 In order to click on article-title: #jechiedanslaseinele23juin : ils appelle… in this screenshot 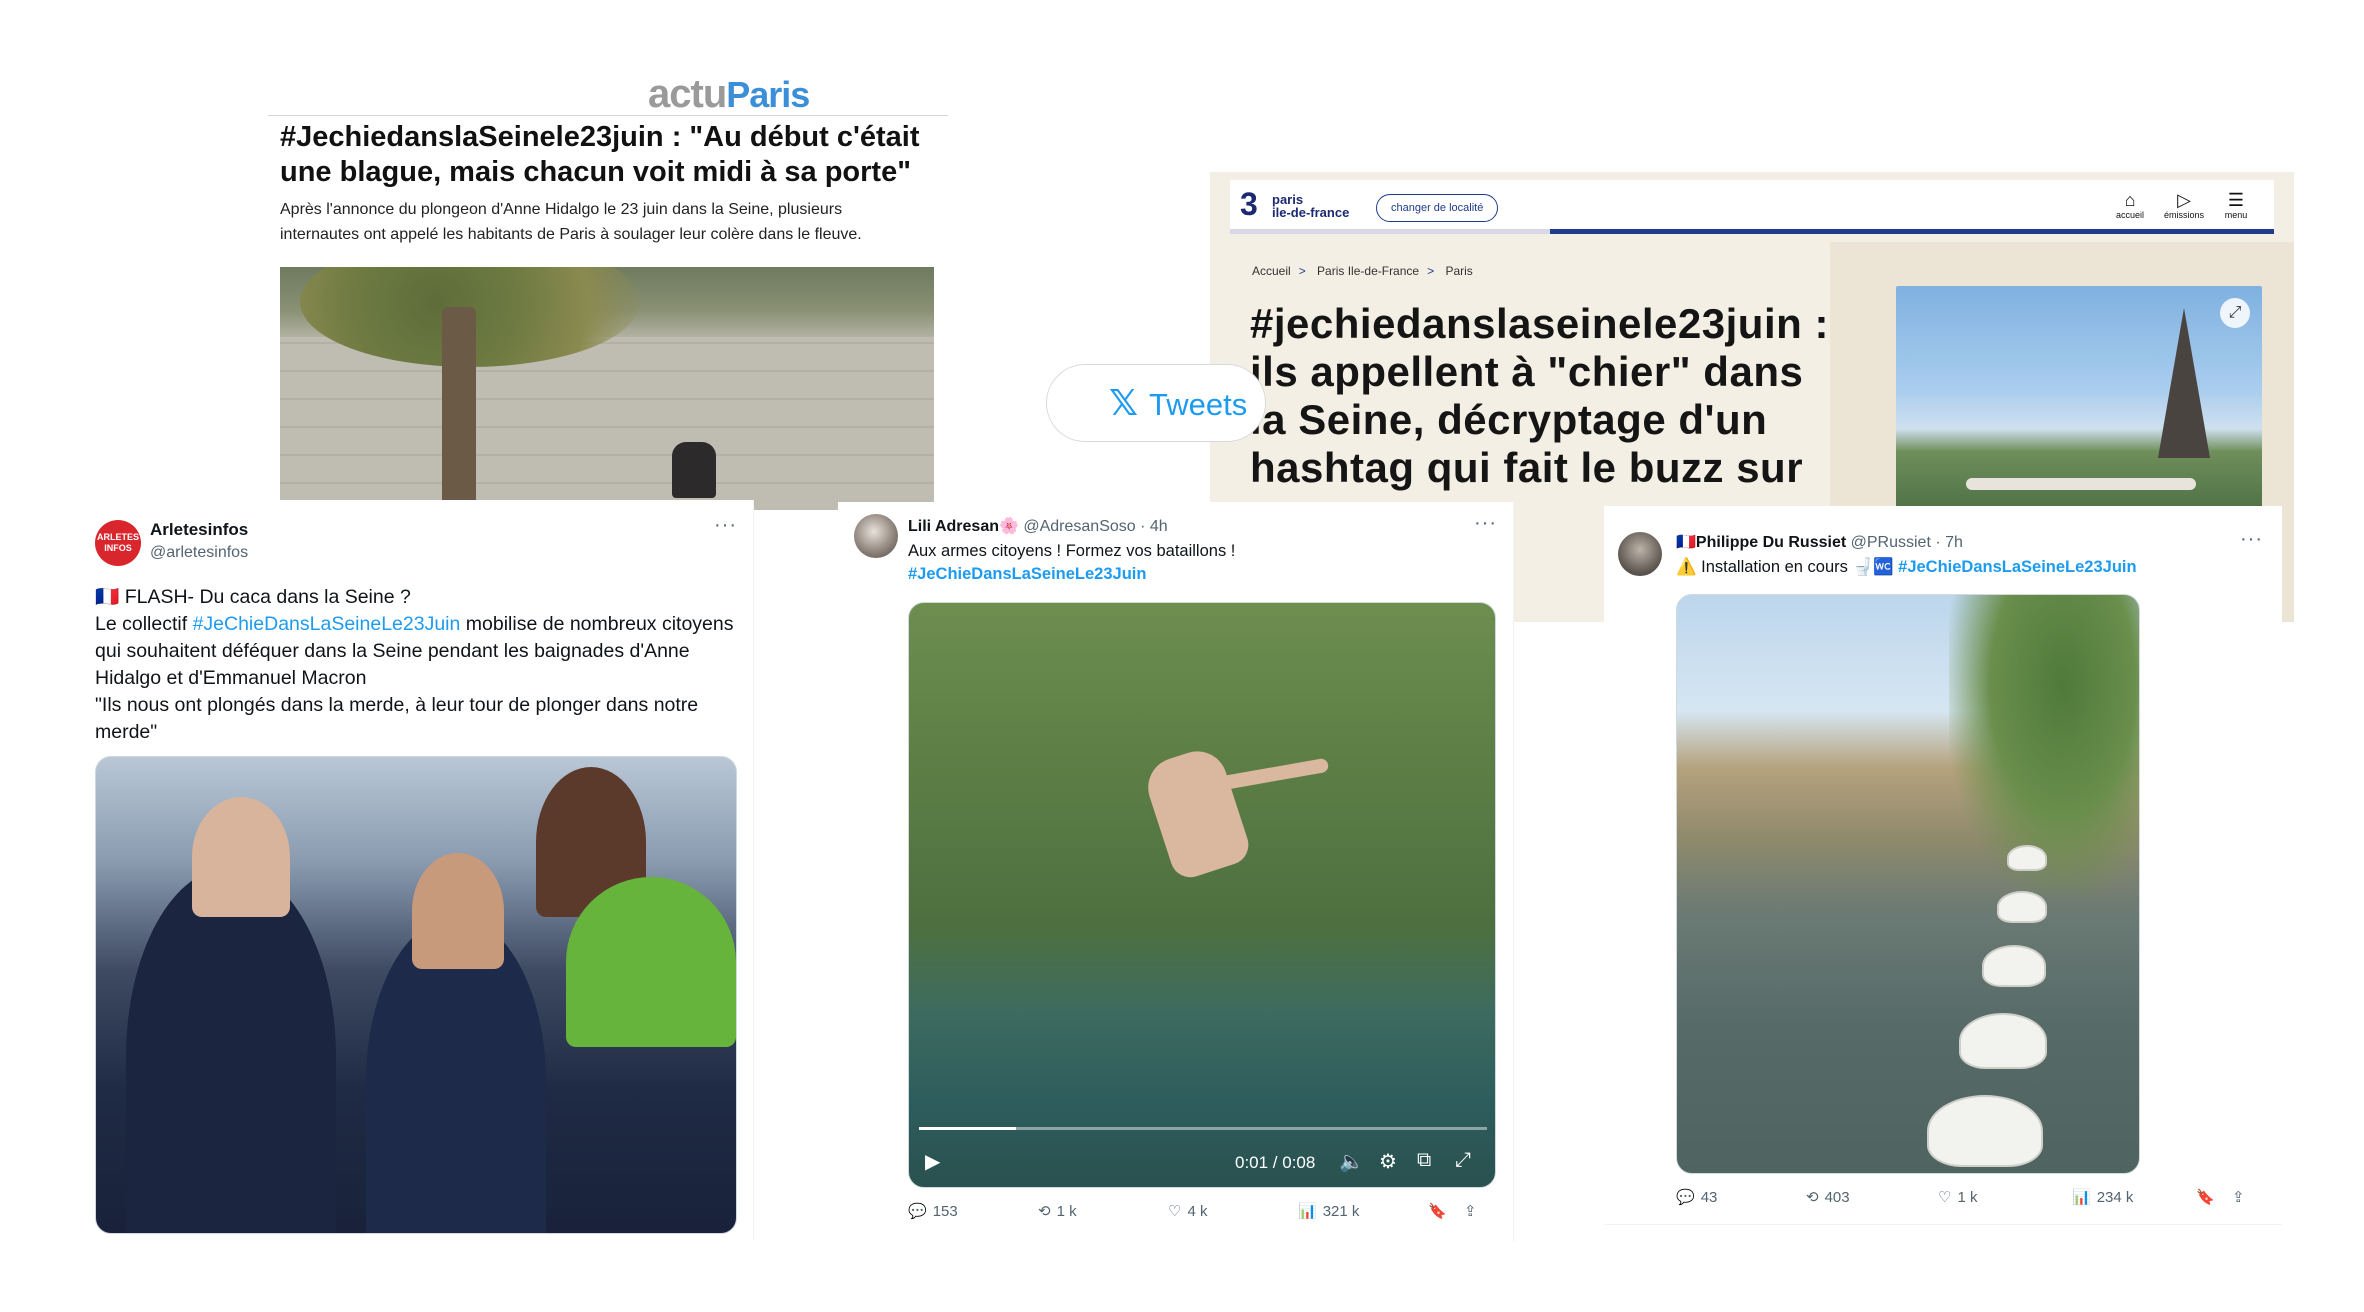, I will do `click(1550, 396)`.